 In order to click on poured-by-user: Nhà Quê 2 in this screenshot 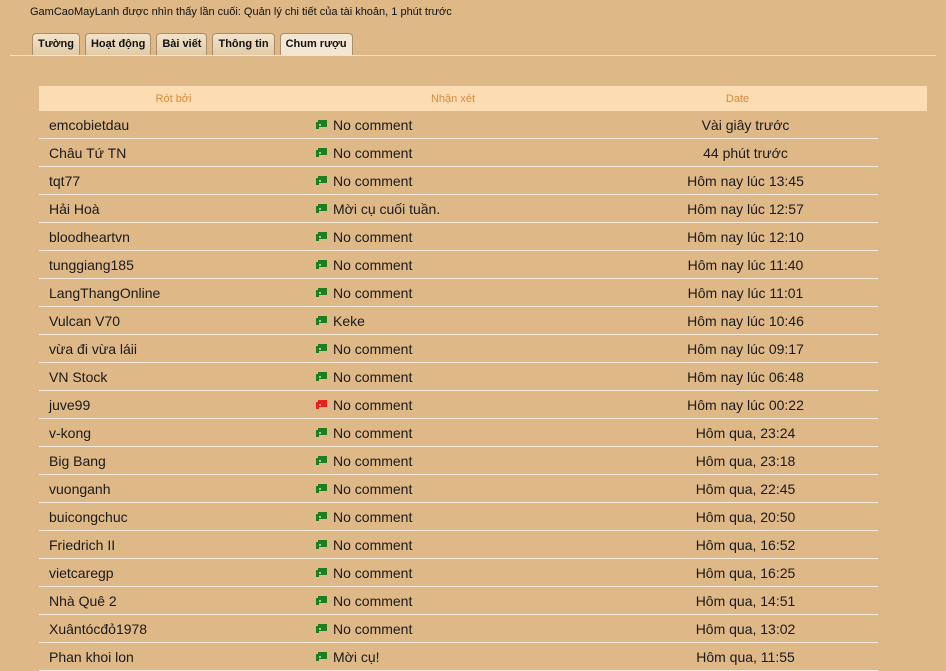, I will do `click(177, 601)`.